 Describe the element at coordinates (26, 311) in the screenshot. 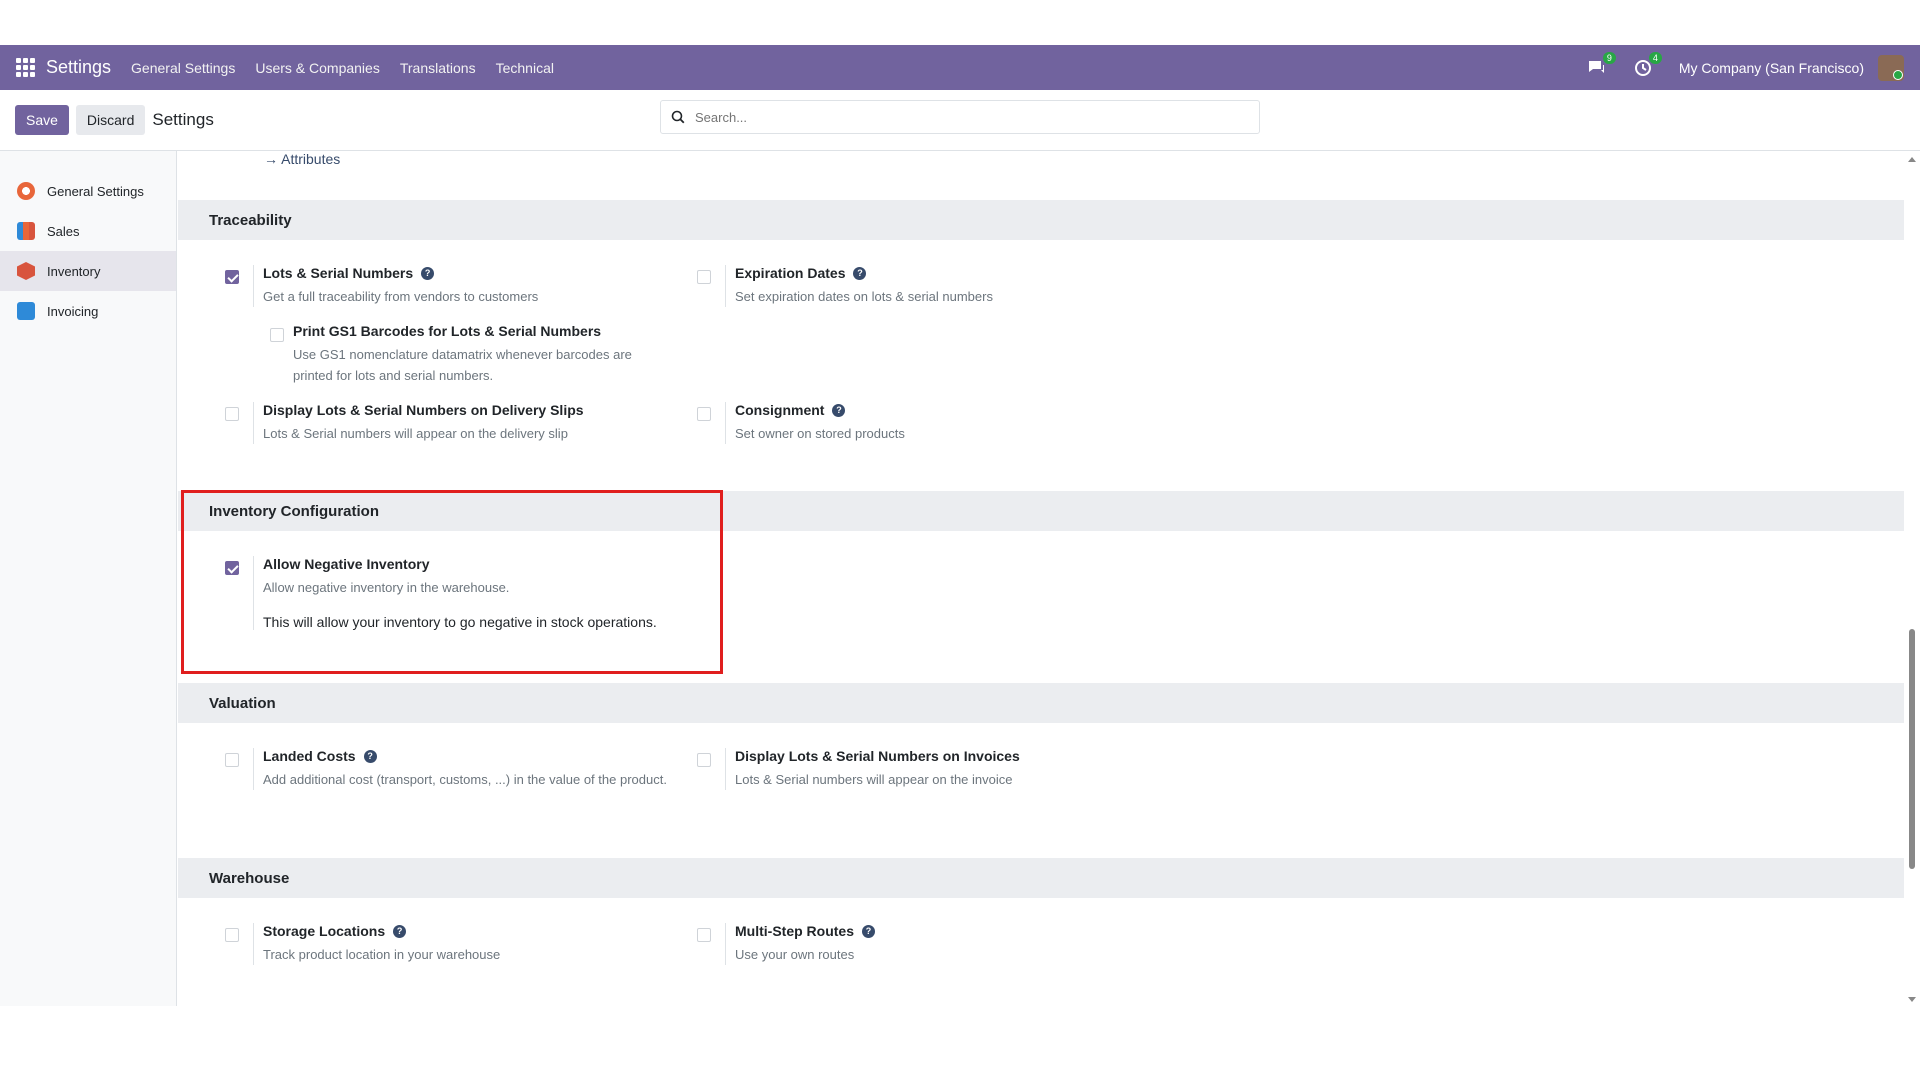

I see `invoicing-app-icon` at that location.